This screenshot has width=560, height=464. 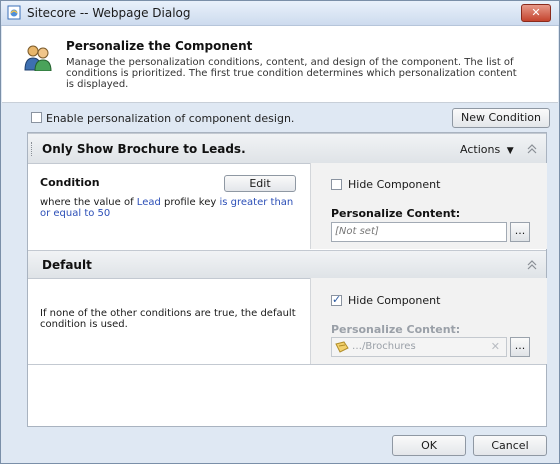 What do you see at coordinates (357, 231) in the screenshot?
I see `content-value: [Not set]` at bounding box center [357, 231].